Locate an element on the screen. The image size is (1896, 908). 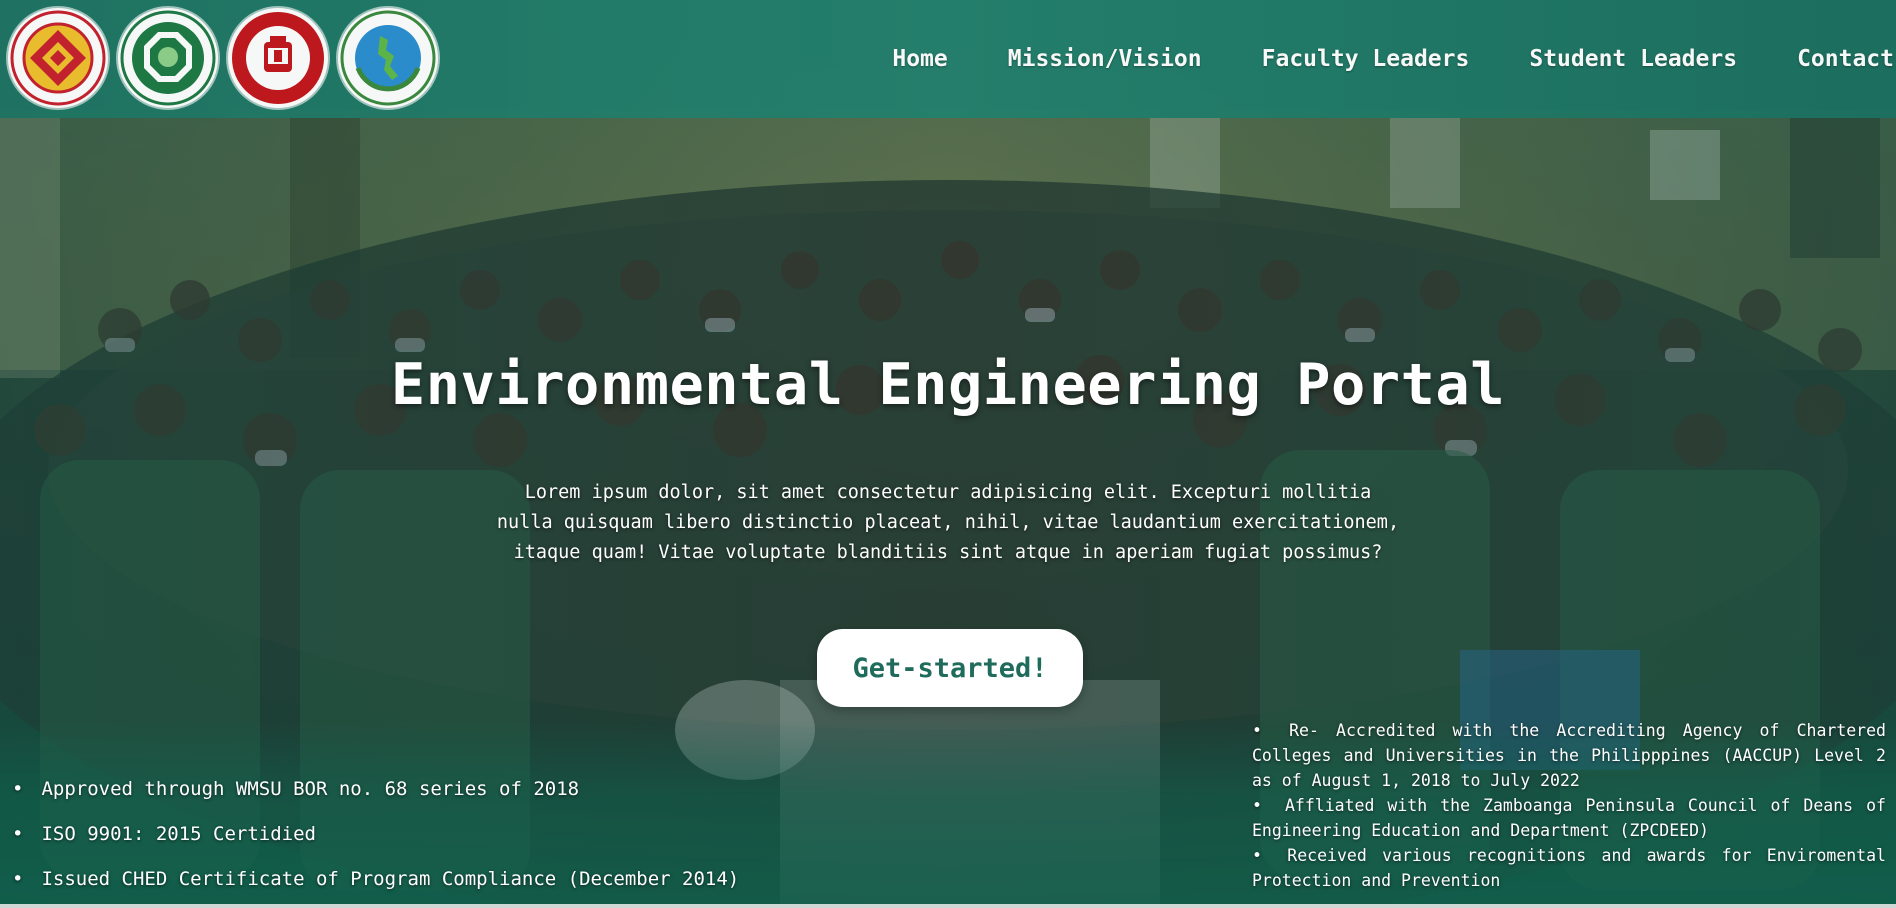
logo-group is located at coordinates (223, 58).